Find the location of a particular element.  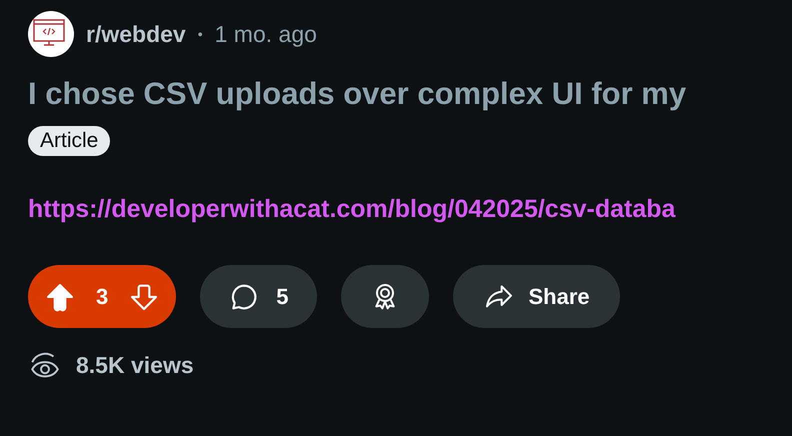

share-button: Share is located at coordinates (536, 296).